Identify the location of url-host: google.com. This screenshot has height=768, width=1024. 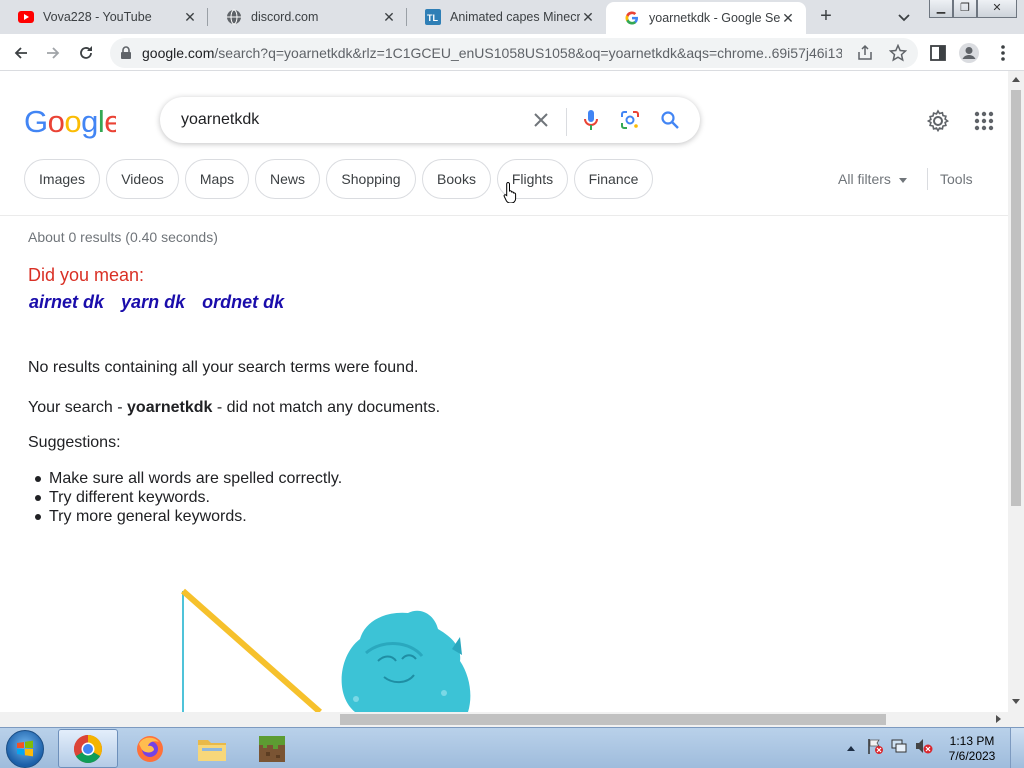
(178, 53).